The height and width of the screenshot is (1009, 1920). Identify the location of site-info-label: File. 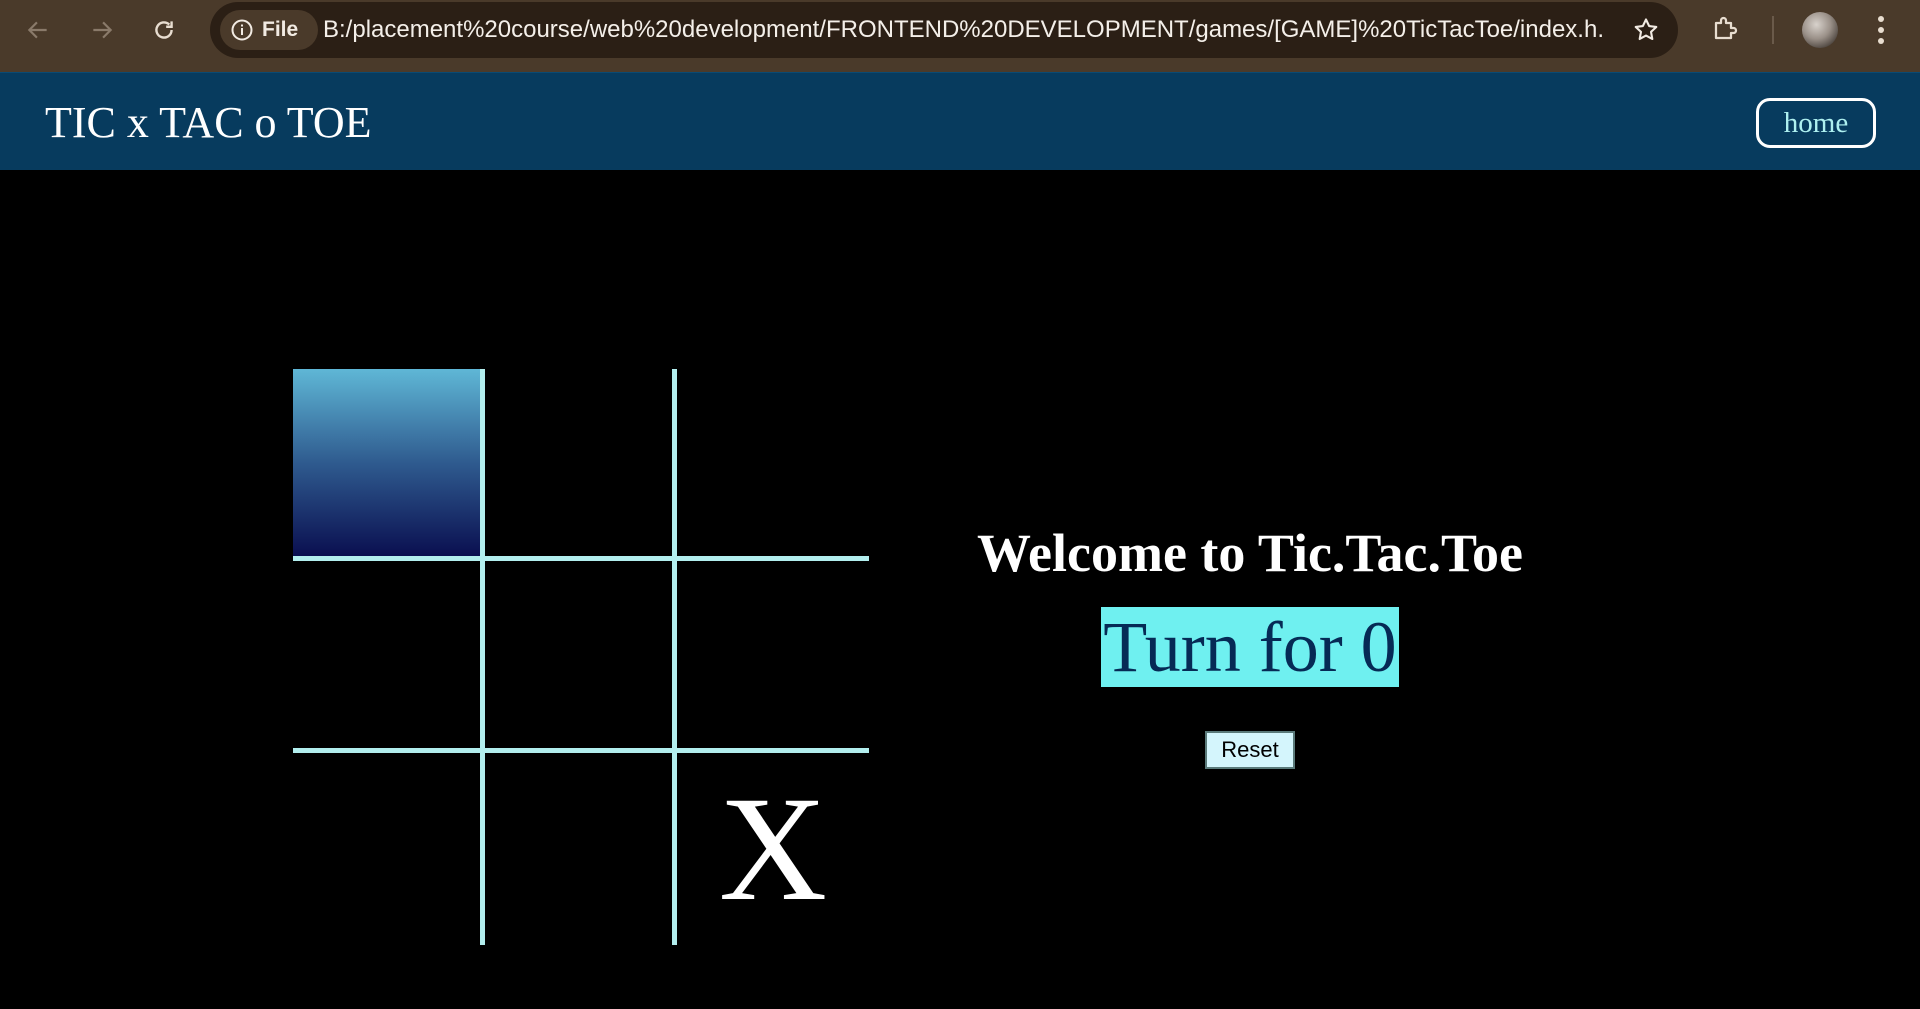
(280, 29).